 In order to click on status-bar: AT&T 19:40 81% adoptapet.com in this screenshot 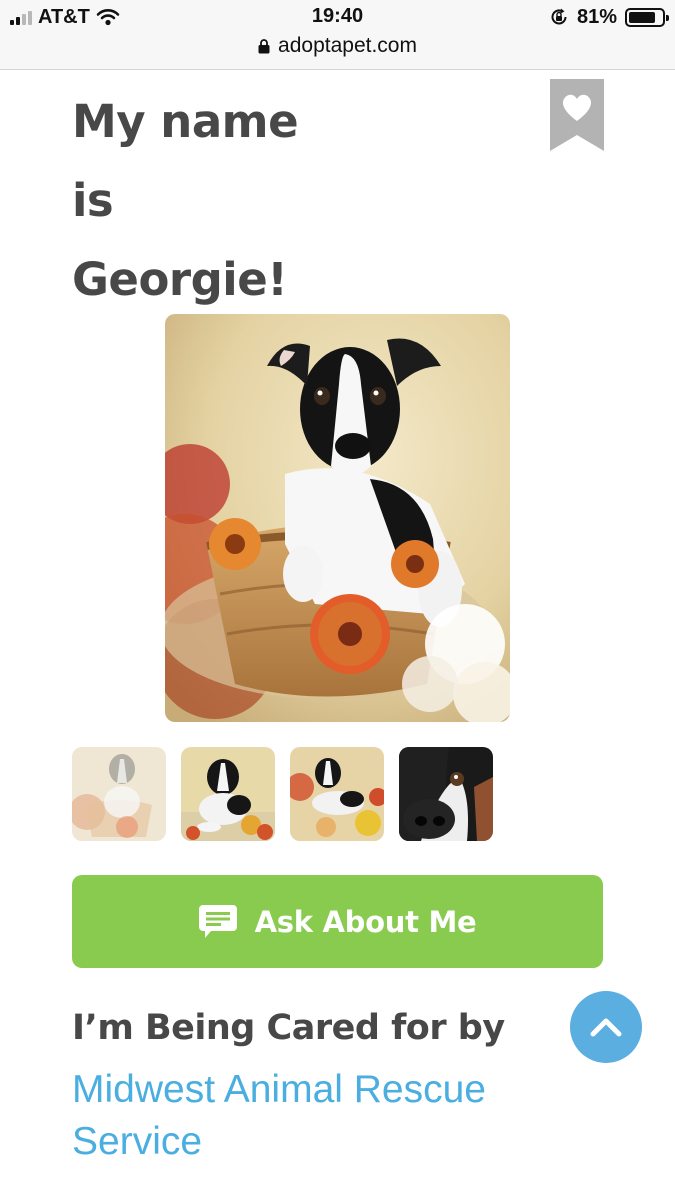, I will do `click(337, 35)`.